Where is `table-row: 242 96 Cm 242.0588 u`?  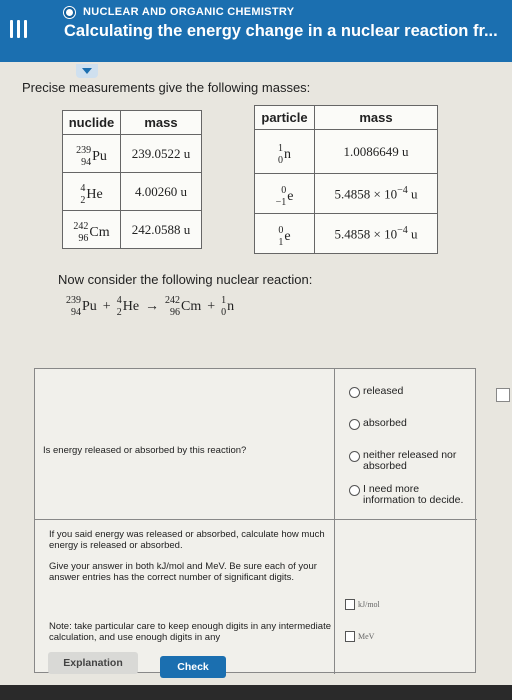 table-row: 242 96 Cm 242.0588 u is located at coordinates (132, 229).